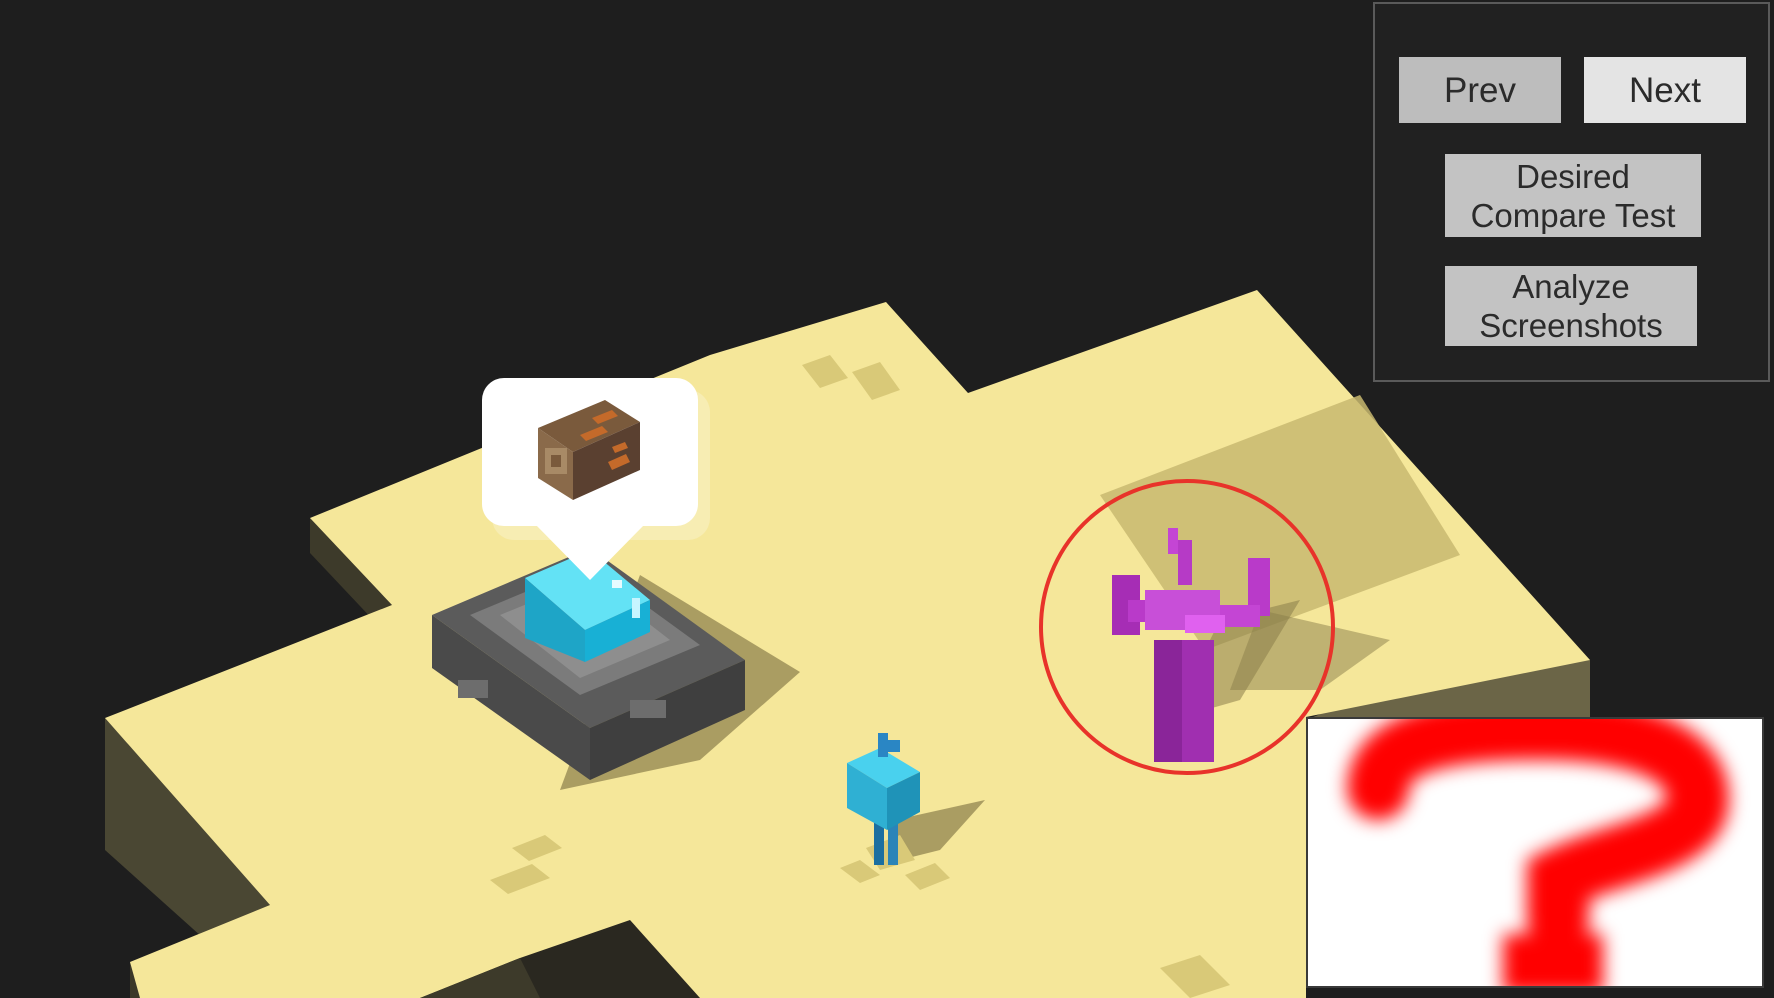 This screenshot has width=1774, height=998. What do you see at coordinates (1665, 90) in the screenshot?
I see `next-button: Next` at bounding box center [1665, 90].